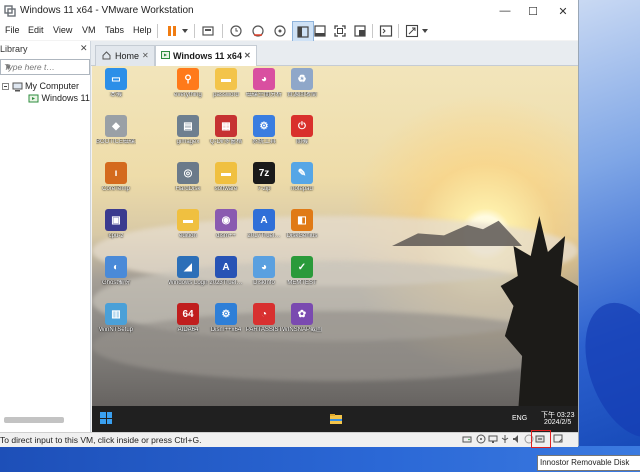 Image resolution: width=640 pixels, height=472 pixels. I want to click on shortcut-icon: ◆, so click(116, 126).